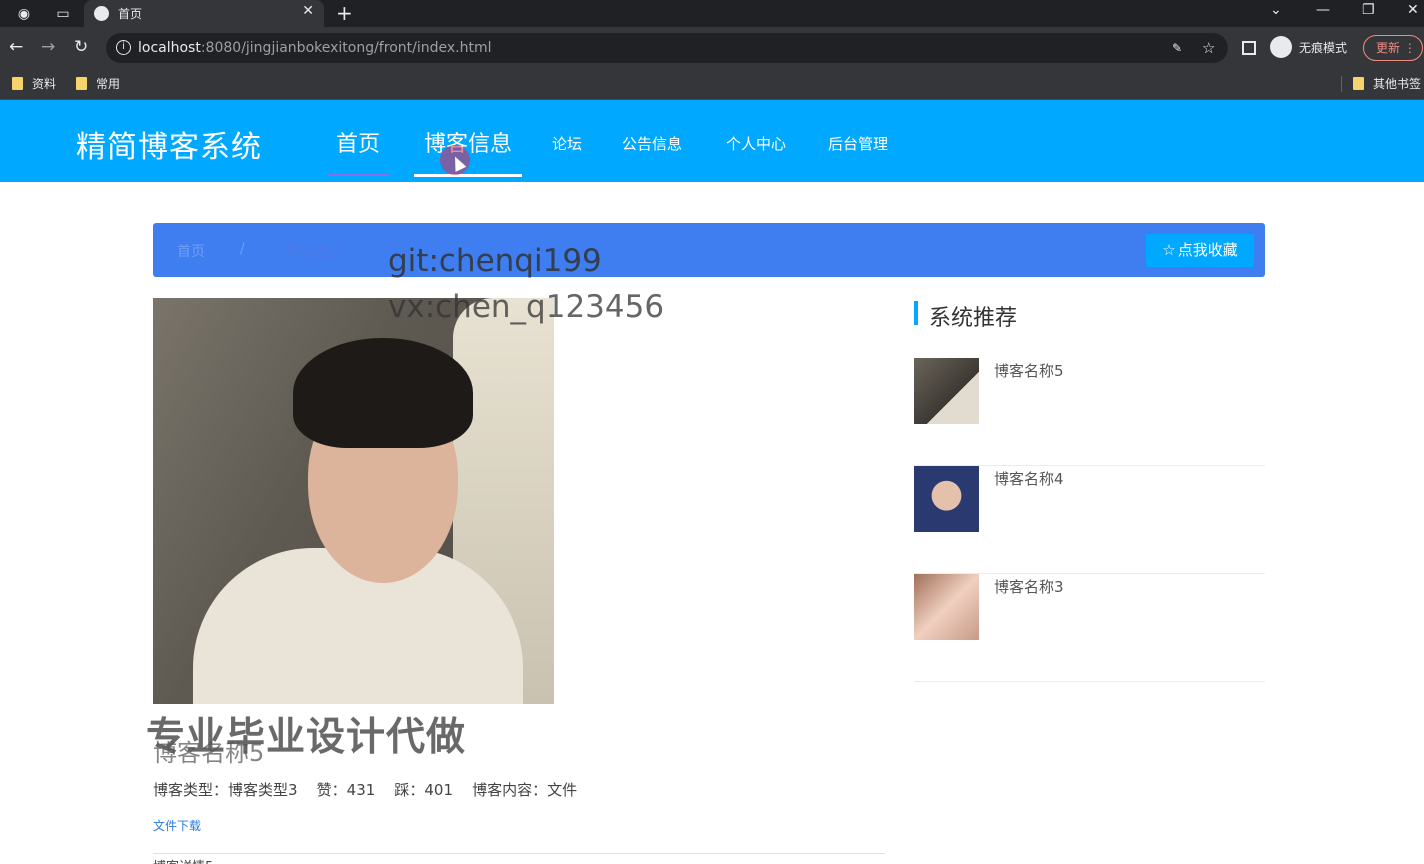 This screenshot has width=1424, height=864. I want to click on info-icon: i, so click(123, 47).